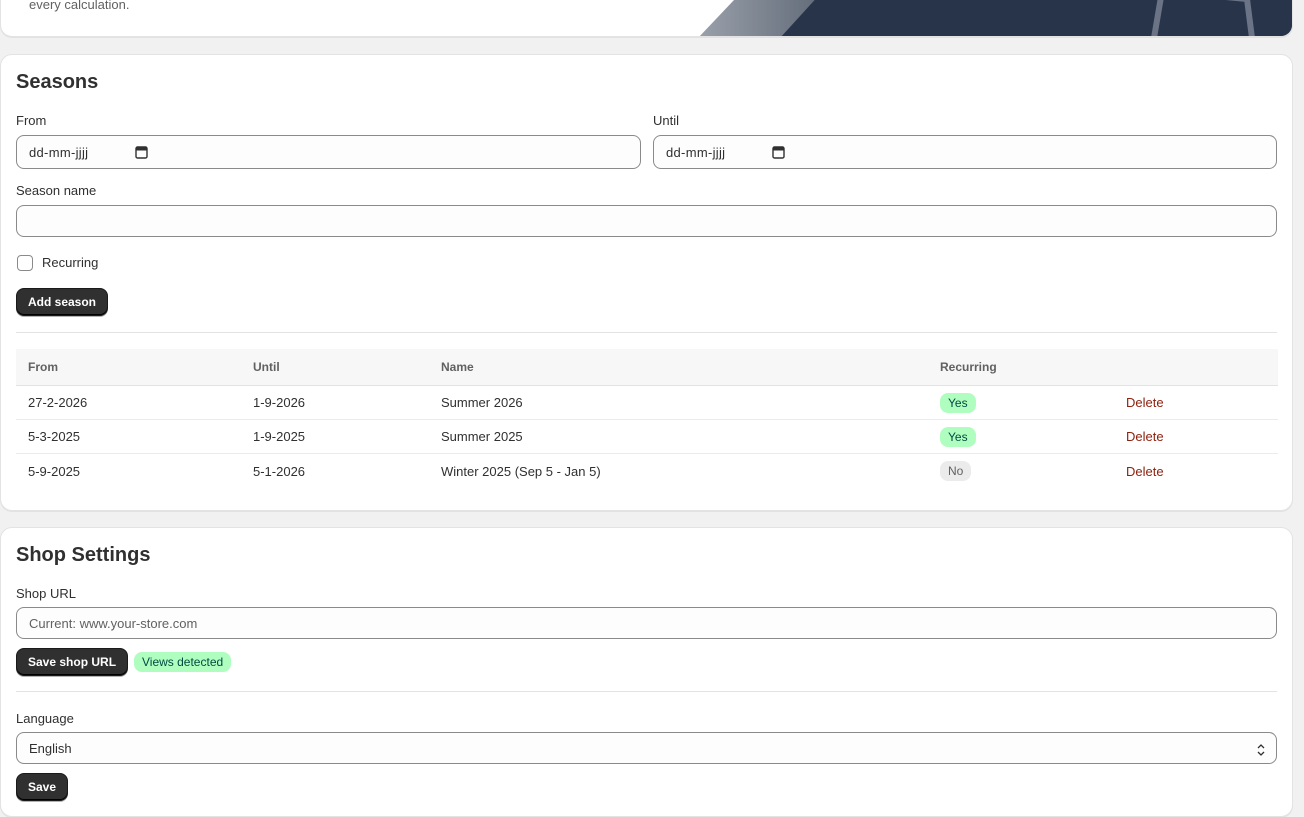 This screenshot has width=1304, height=817. I want to click on row-name: Winter 2025 (Sep 5 - Jan 5), so click(521, 471).